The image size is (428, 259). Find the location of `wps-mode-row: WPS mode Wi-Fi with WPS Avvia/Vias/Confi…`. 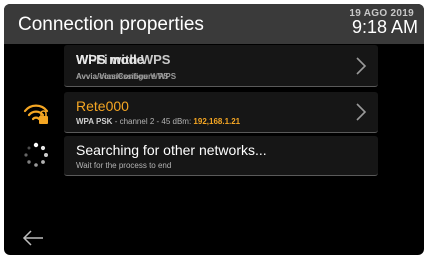

wps-mode-row: WPS mode Wi-Fi with WPS Avvia/Vias/Confi… is located at coordinates (221, 66).